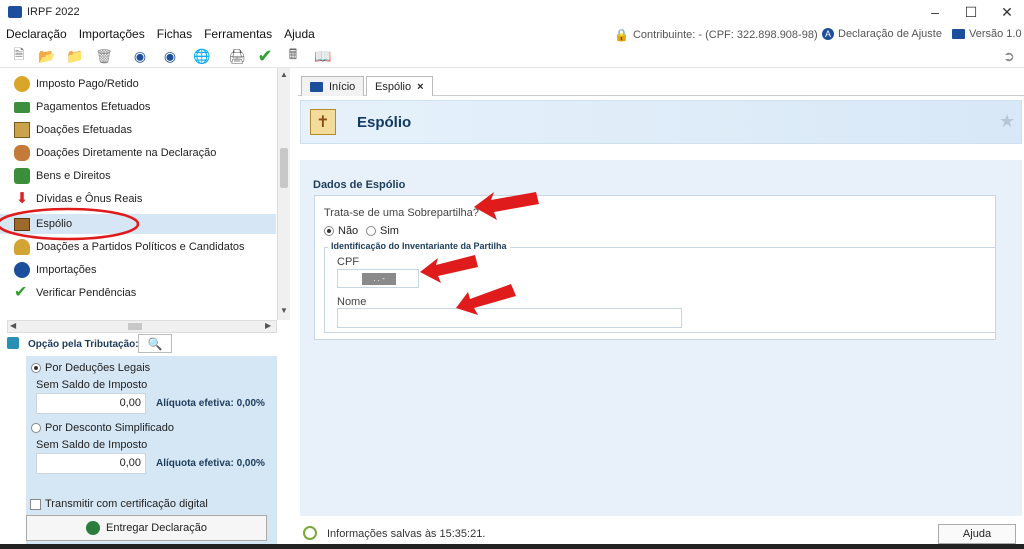 The width and height of the screenshot is (1024, 549). What do you see at coordinates (104, 56) in the screenshot?
I see `trash-icon: 🗑` at bounding box center [104, 56].